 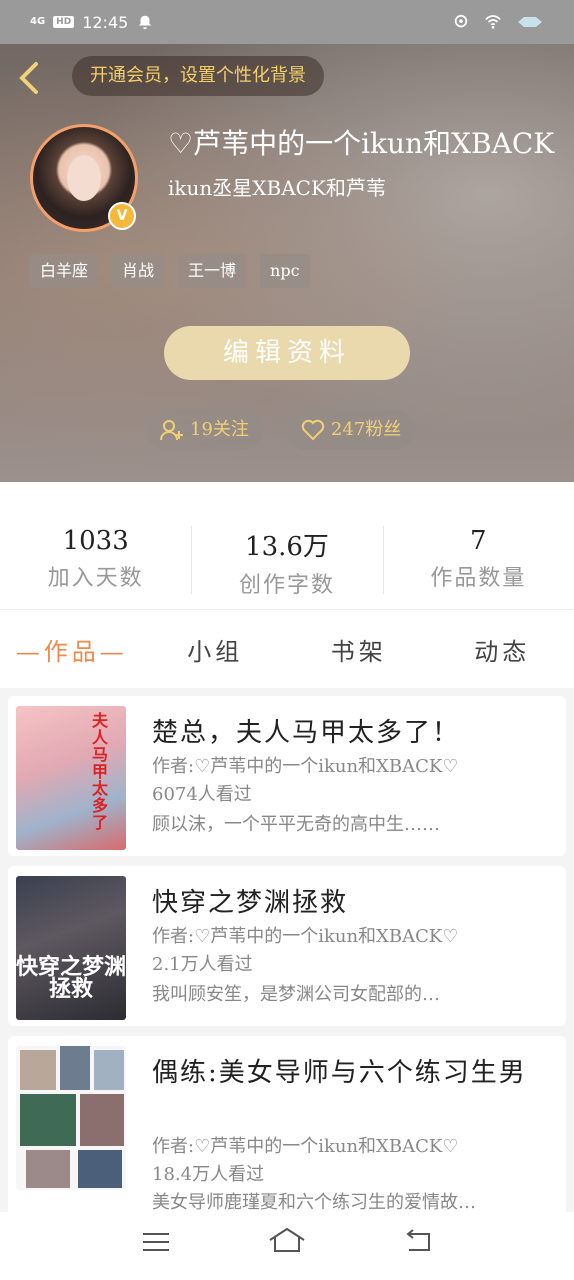 I want to click on stat-works-count: 7 作品数量, so click(x=478, y=545).